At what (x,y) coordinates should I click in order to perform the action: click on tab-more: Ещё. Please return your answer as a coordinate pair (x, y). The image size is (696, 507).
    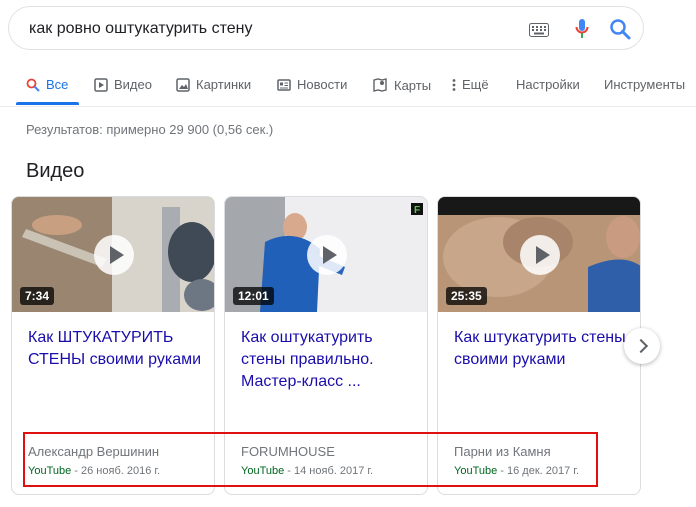
    Looking at the image, I should click on (470, 84).